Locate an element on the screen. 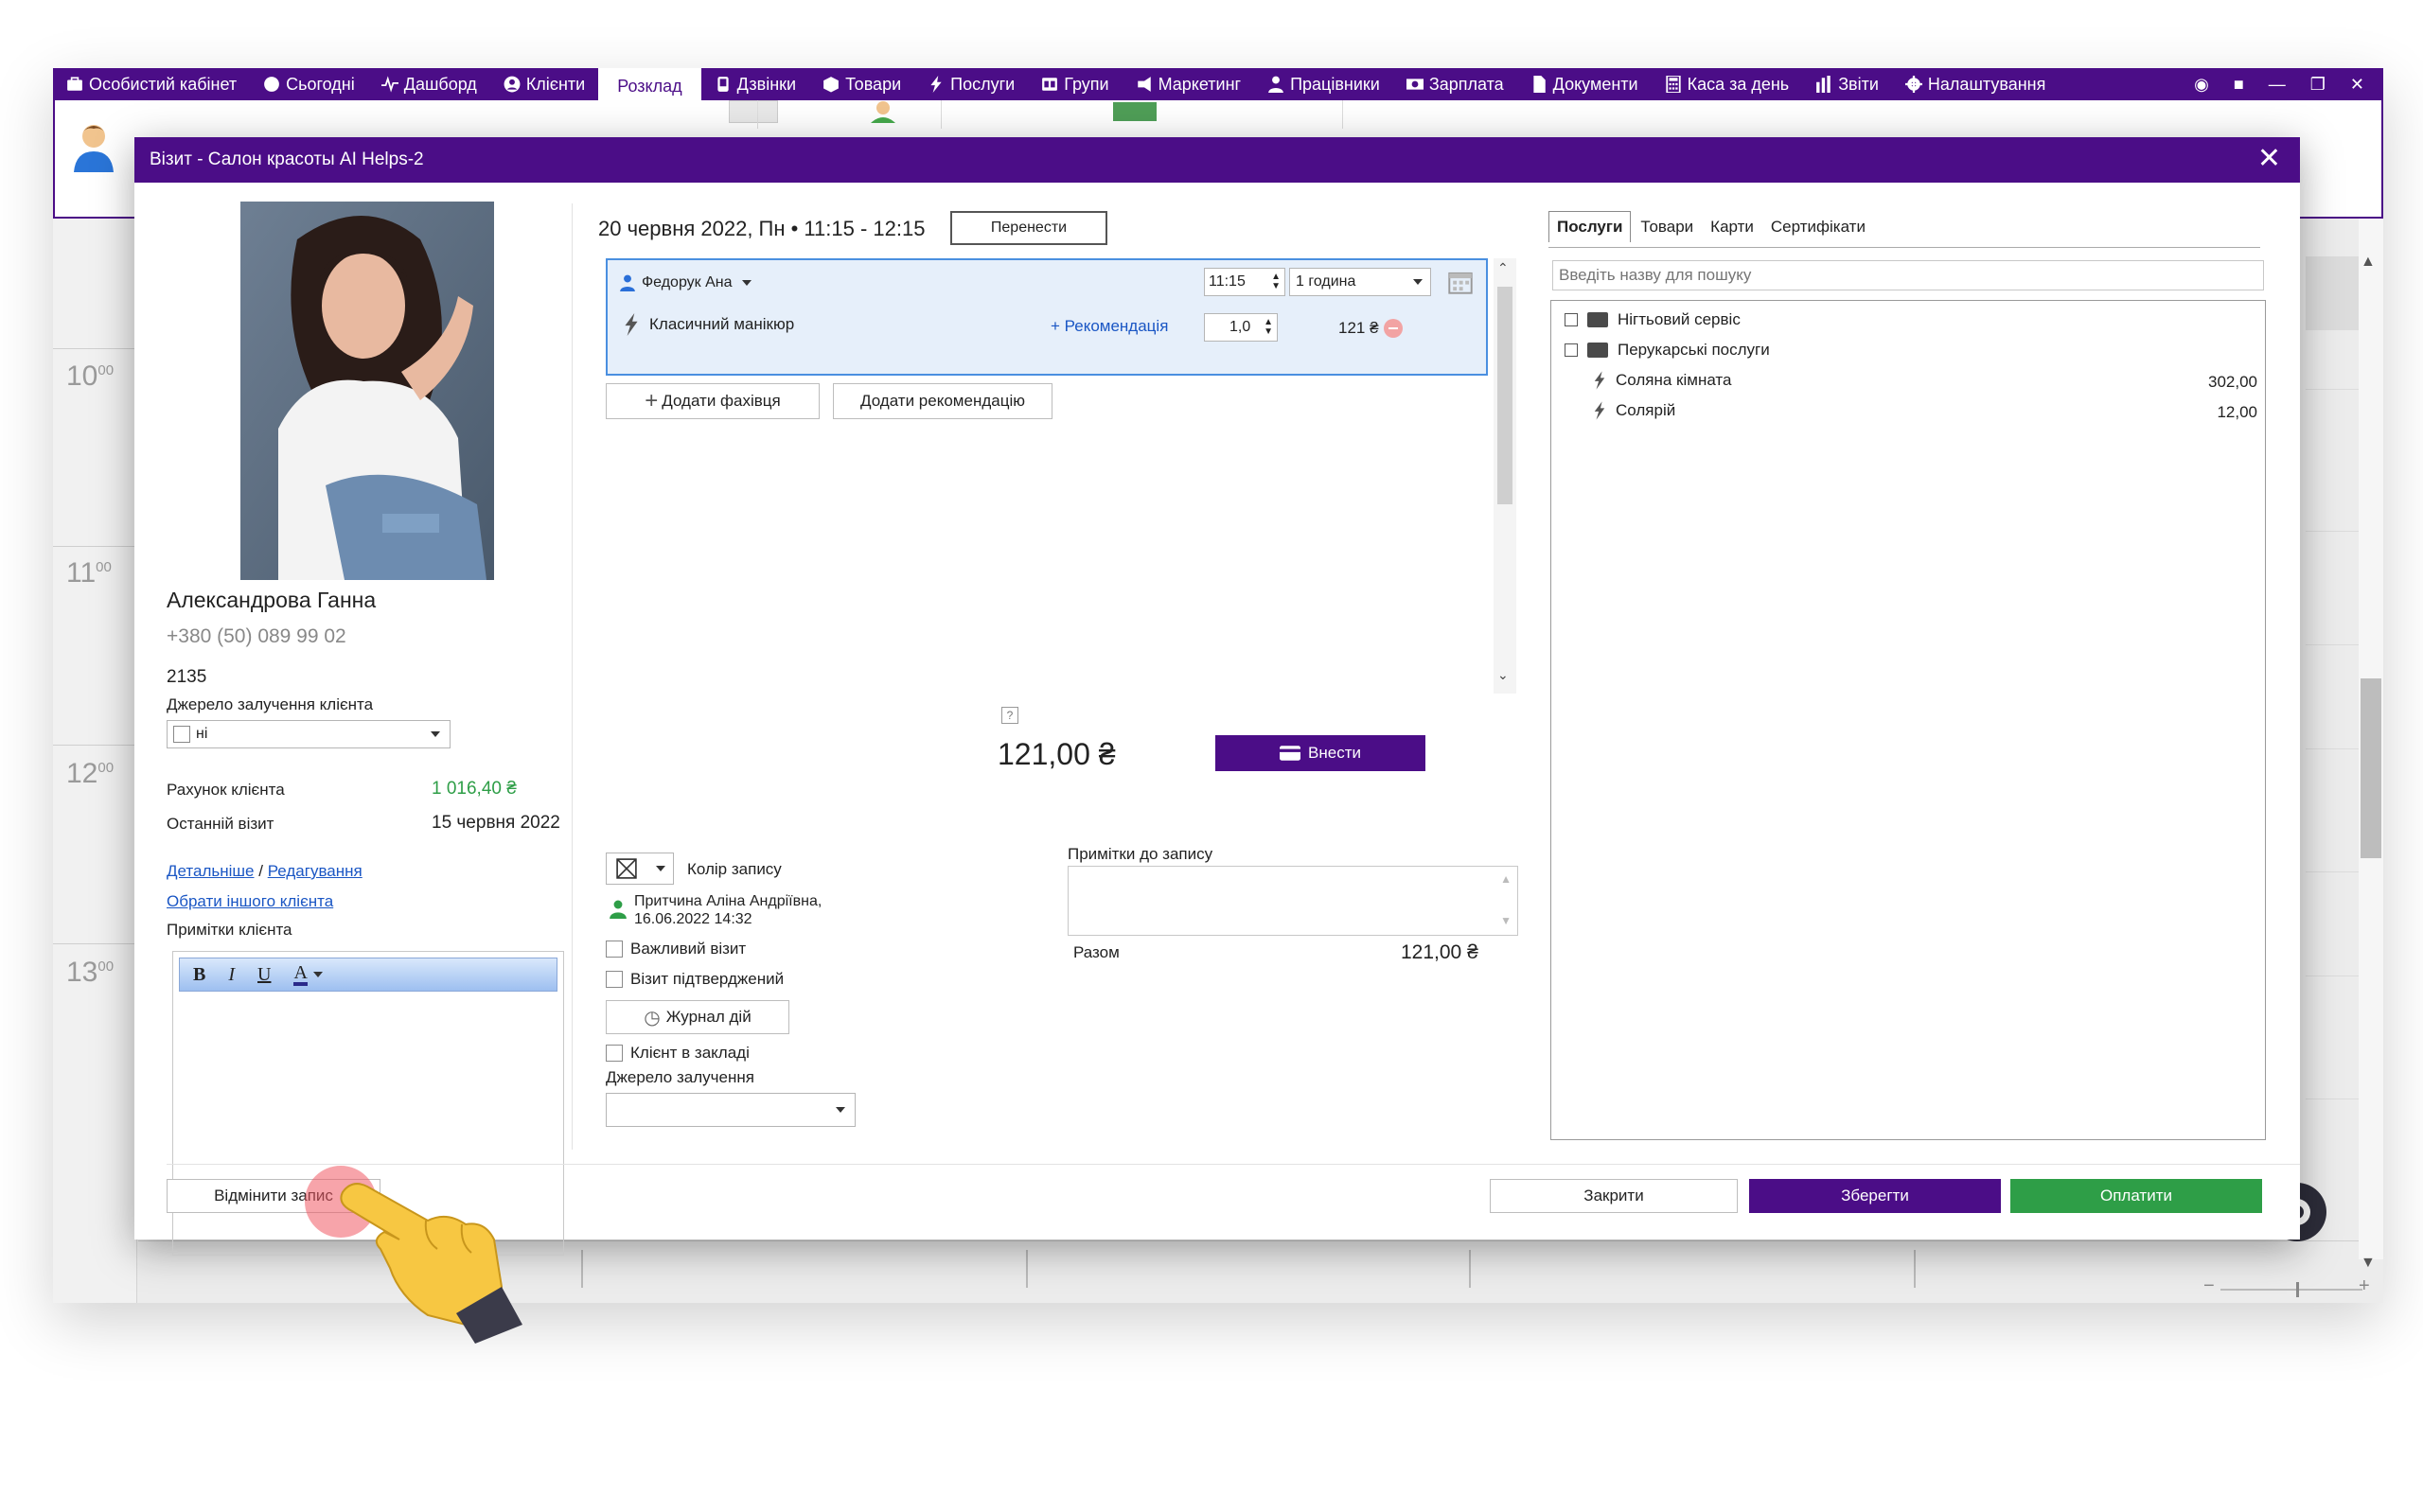  close-button: Закрити is located at coordinates (1614, 1196).